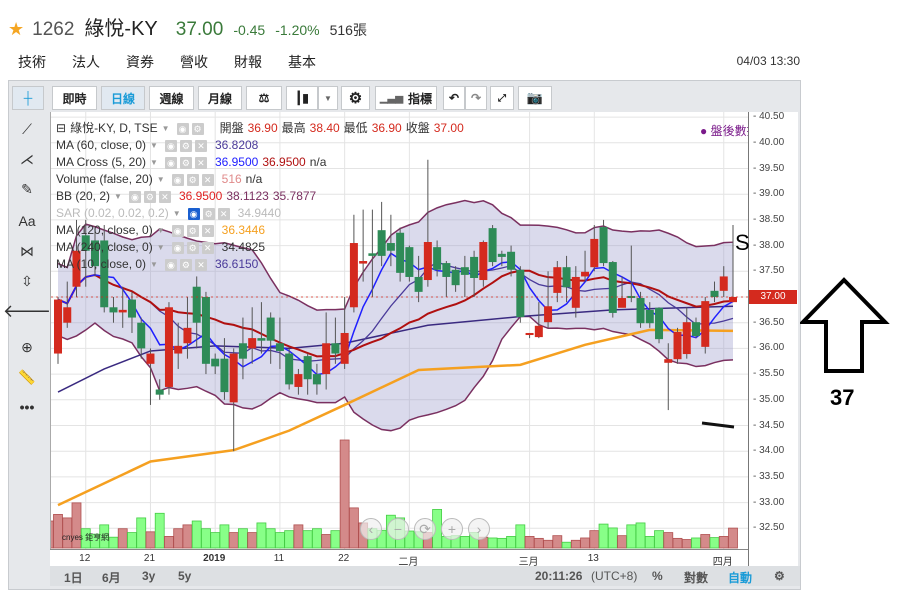  I want to click on ruler-icon: 📏, so click(27, 377).